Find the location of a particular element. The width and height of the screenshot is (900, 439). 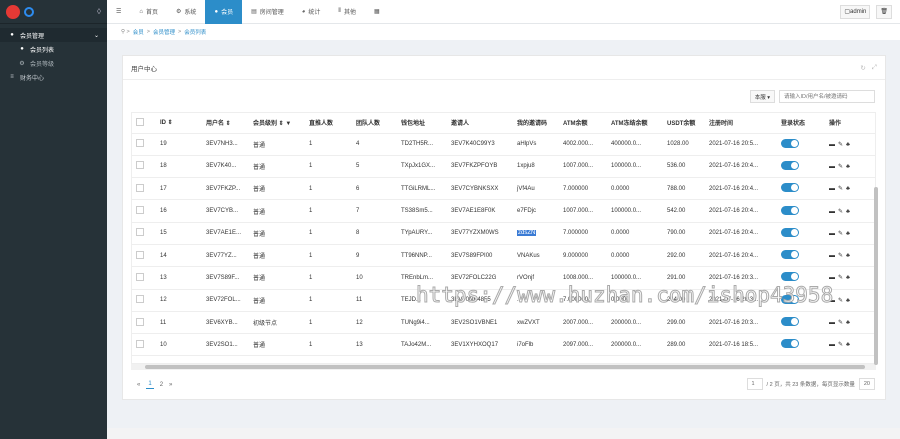

search-input is located at coordinates (827, 96).